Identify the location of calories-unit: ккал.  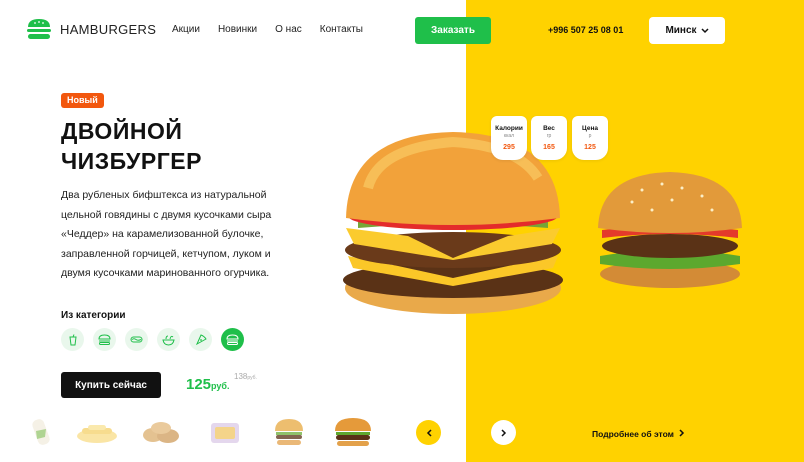
(509, 136).